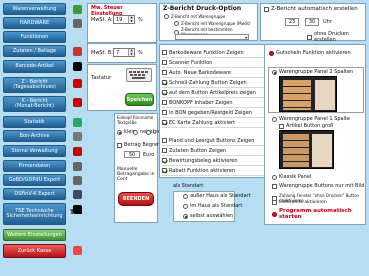 The image size is (369, 276). What do you see at coordinates (271, 53) in the screenshot?
I see `gutschein-dot` at bounding box center [271, 53].